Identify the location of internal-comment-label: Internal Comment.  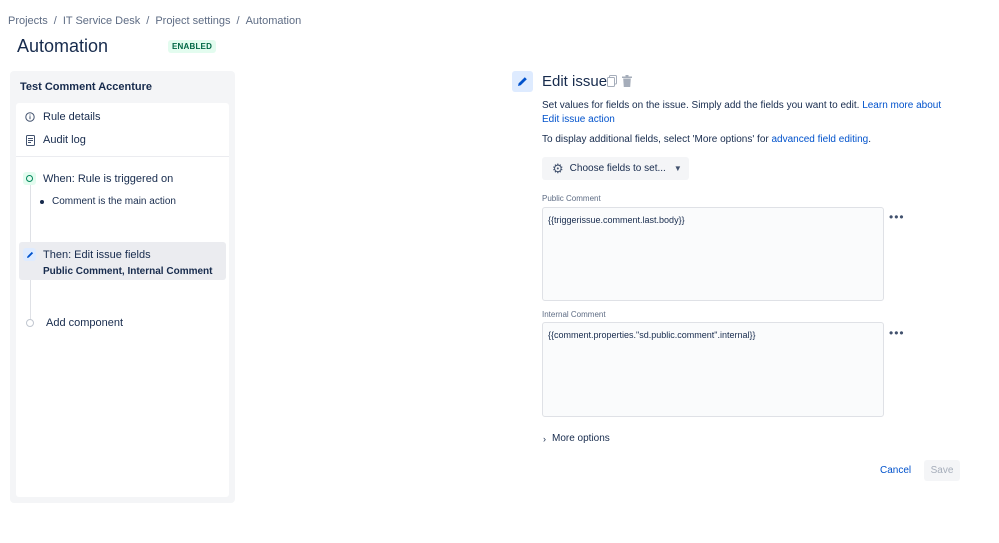
(574, 314).